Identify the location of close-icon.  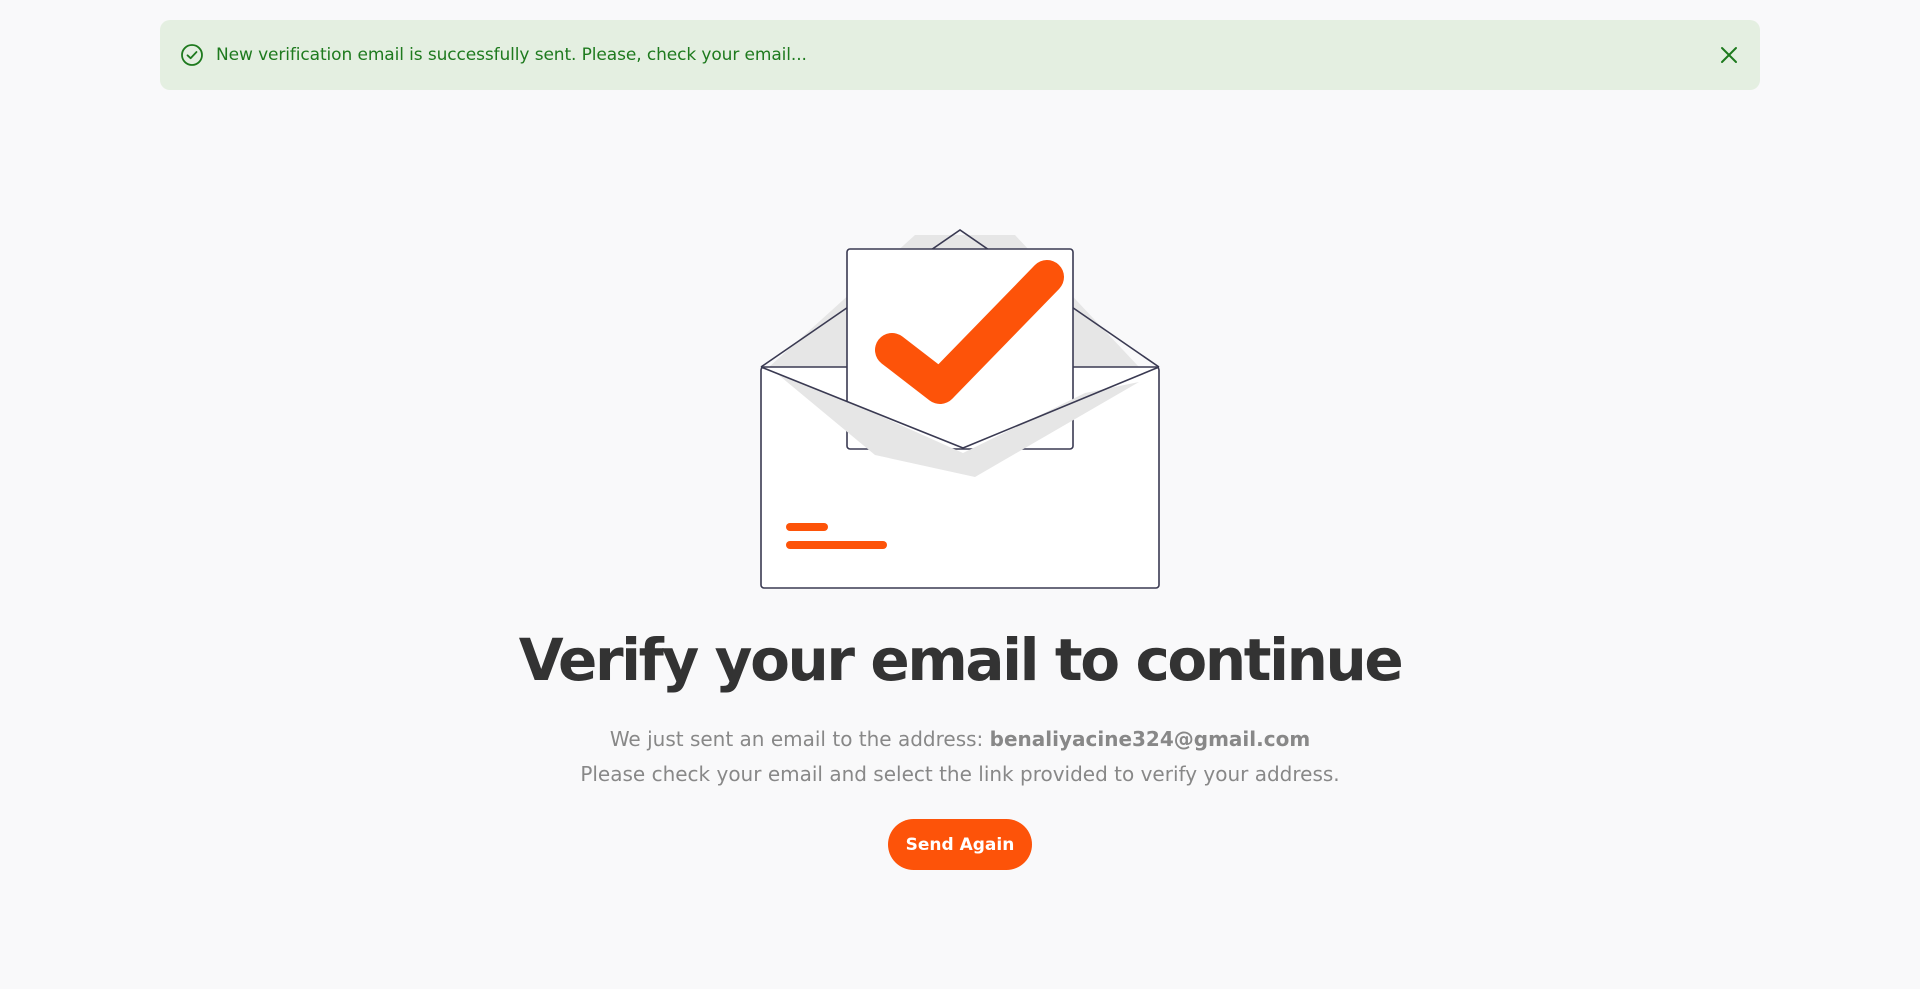
(1729, 55).